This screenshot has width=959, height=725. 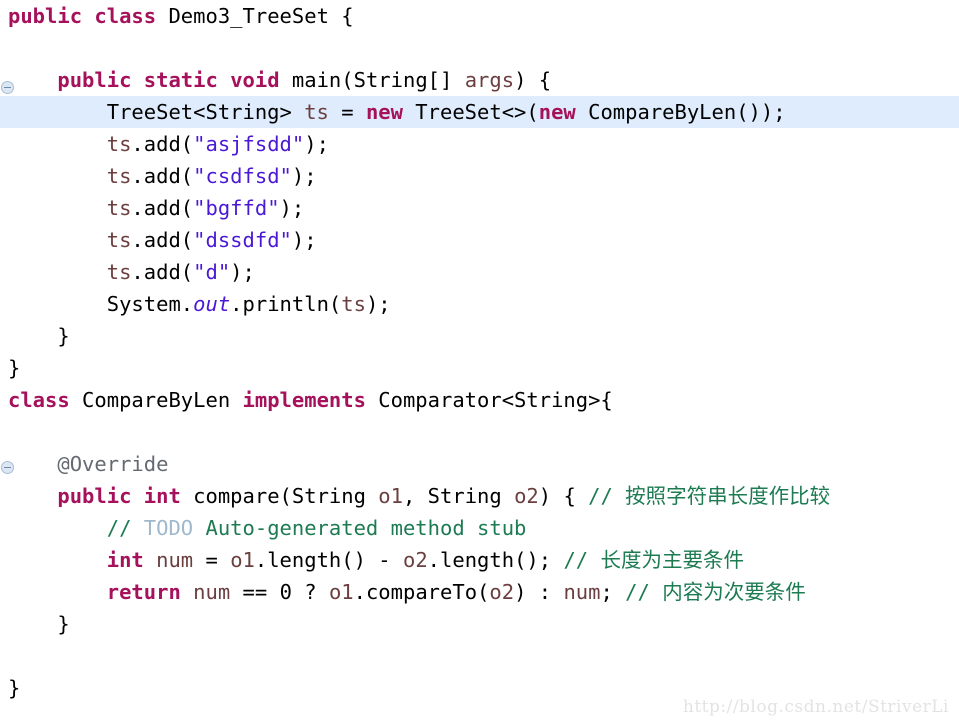 I want to click on code-token-str: "csdfsd", so click(x=242, y=176).